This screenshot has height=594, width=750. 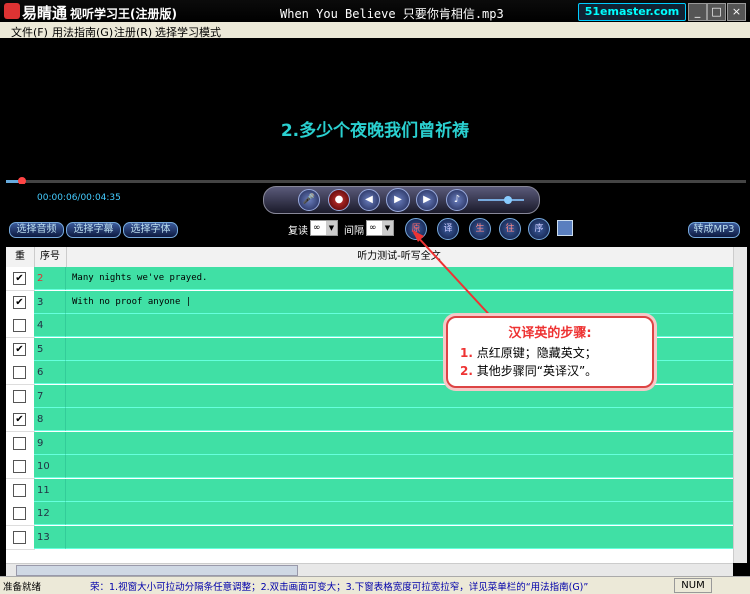 What do you see at coordinates (376, 181) in the screenshot?
I see `progress-bar` at bounding box center [376, 181].